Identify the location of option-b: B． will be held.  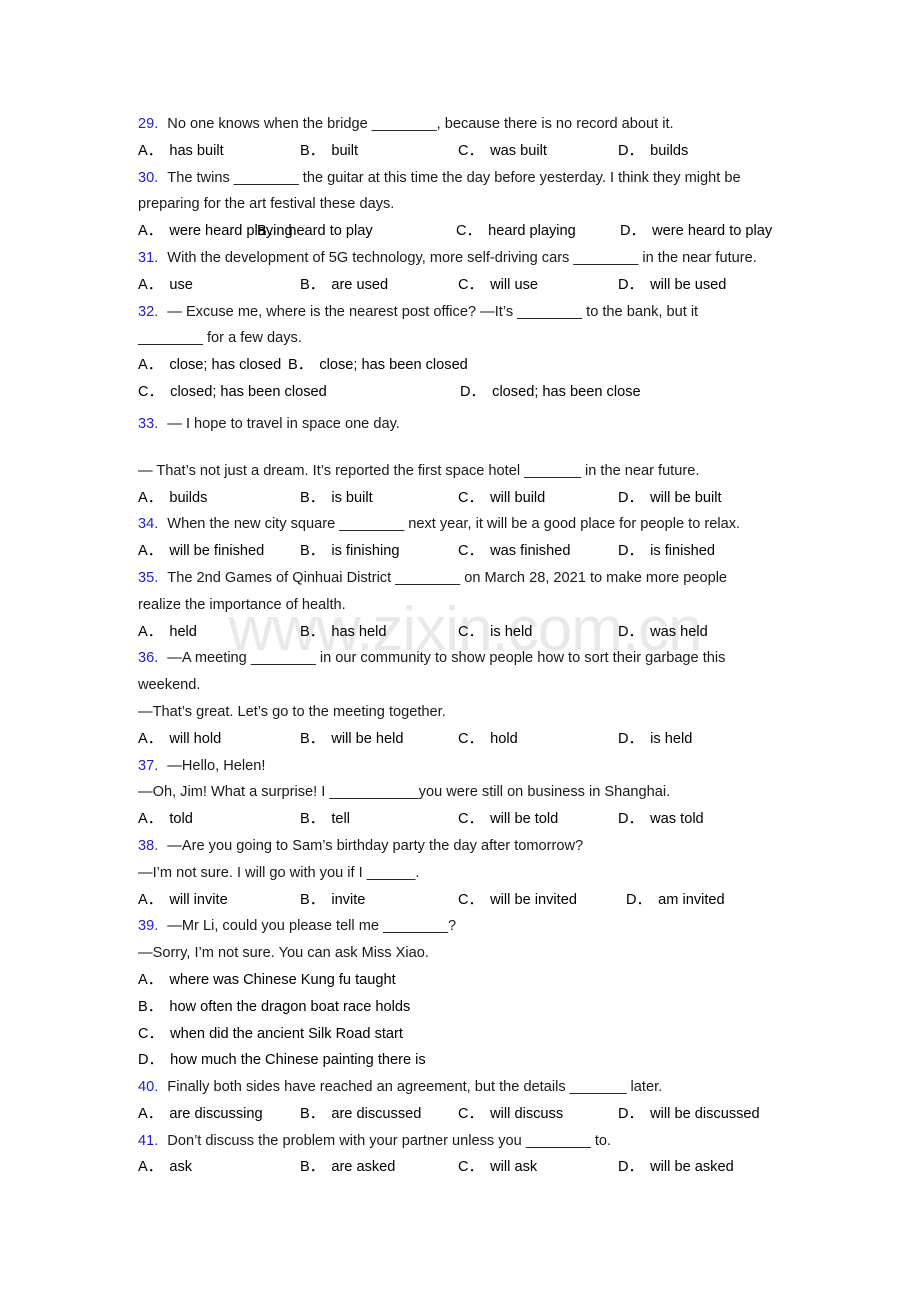
(352, 739).